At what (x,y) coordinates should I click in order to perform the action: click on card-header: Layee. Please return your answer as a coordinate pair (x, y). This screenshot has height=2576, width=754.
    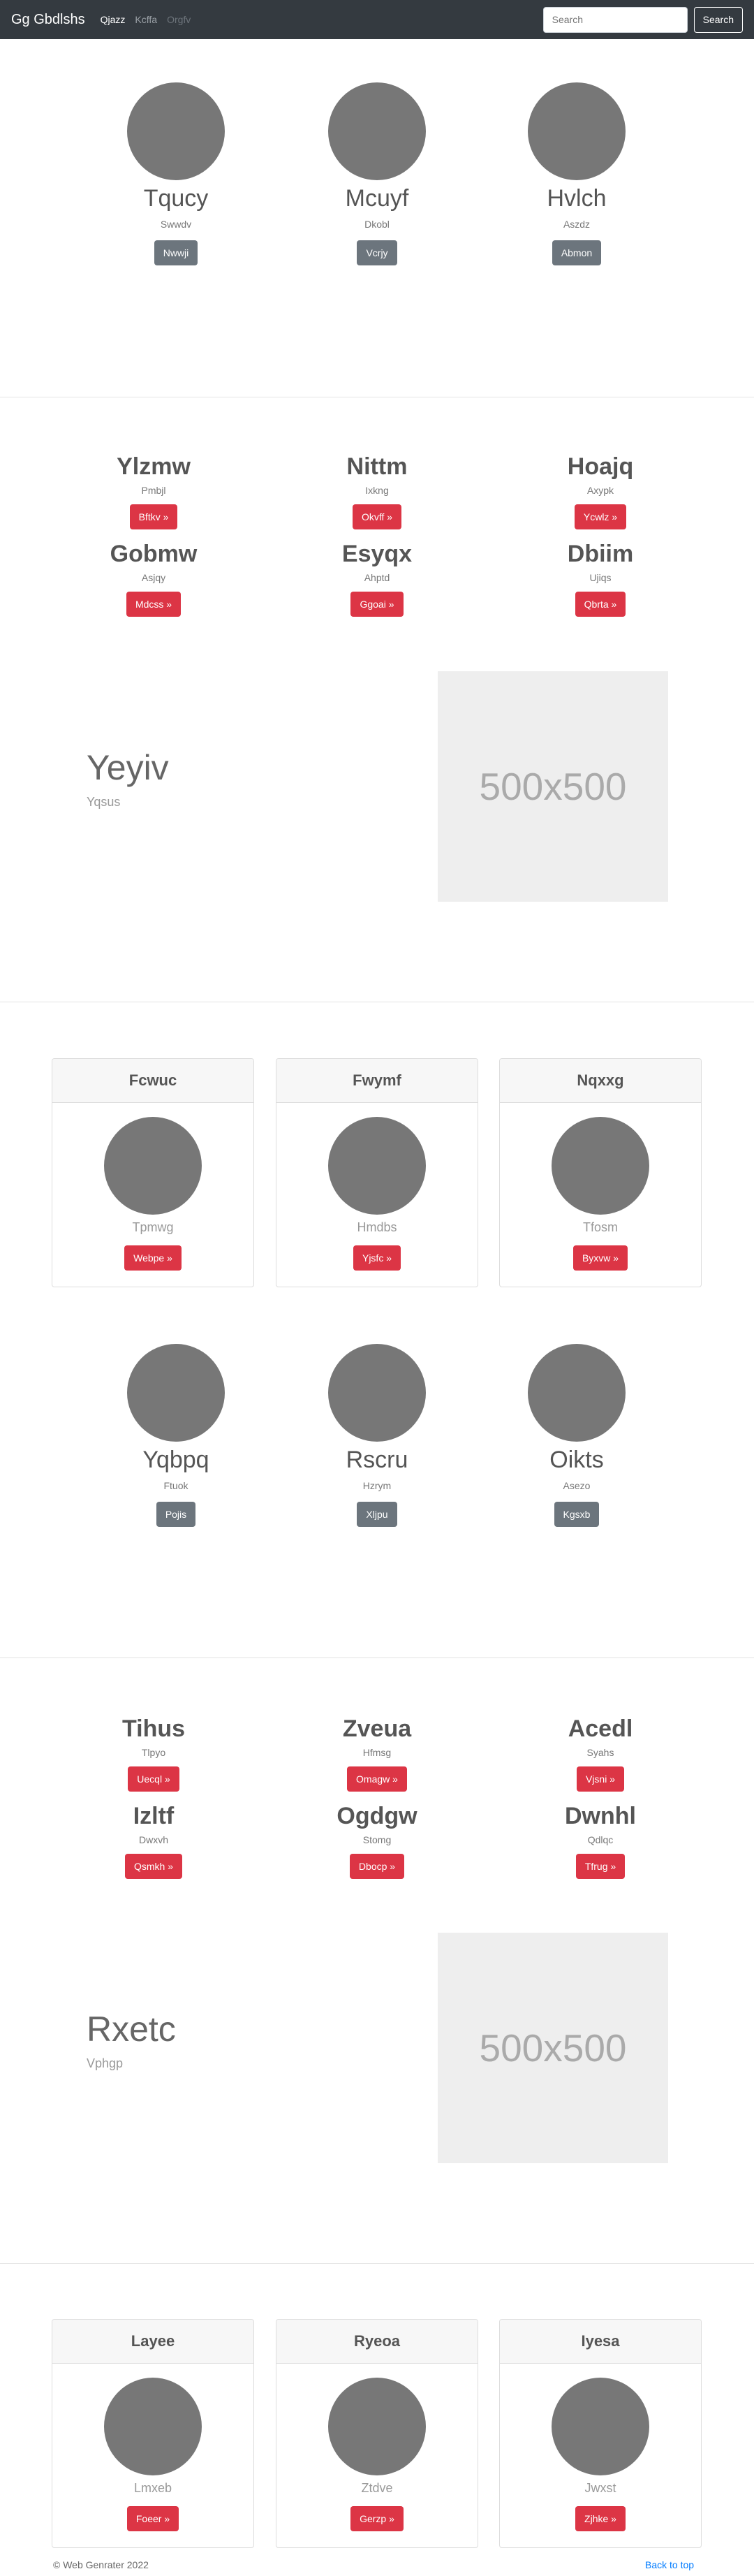
    Looking at the image, I should click on (152, 2342).